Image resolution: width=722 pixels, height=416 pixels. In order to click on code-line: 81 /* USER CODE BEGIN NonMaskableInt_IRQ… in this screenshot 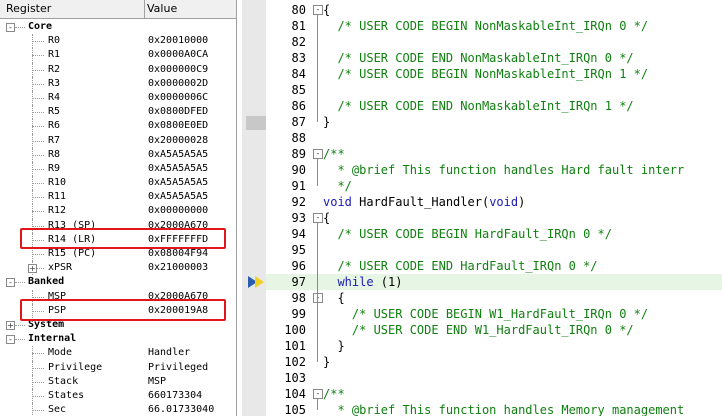, I will do `click(494, 26)`.